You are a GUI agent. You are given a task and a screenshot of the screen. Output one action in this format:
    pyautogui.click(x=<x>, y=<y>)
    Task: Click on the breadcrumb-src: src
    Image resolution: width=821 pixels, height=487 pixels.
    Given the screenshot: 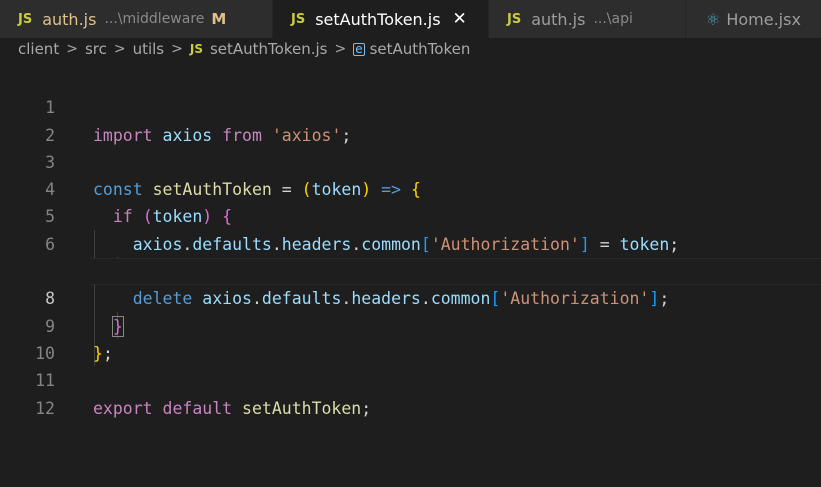 What is the action you would take?
    pyautogui.click(x=96, y=49)
    